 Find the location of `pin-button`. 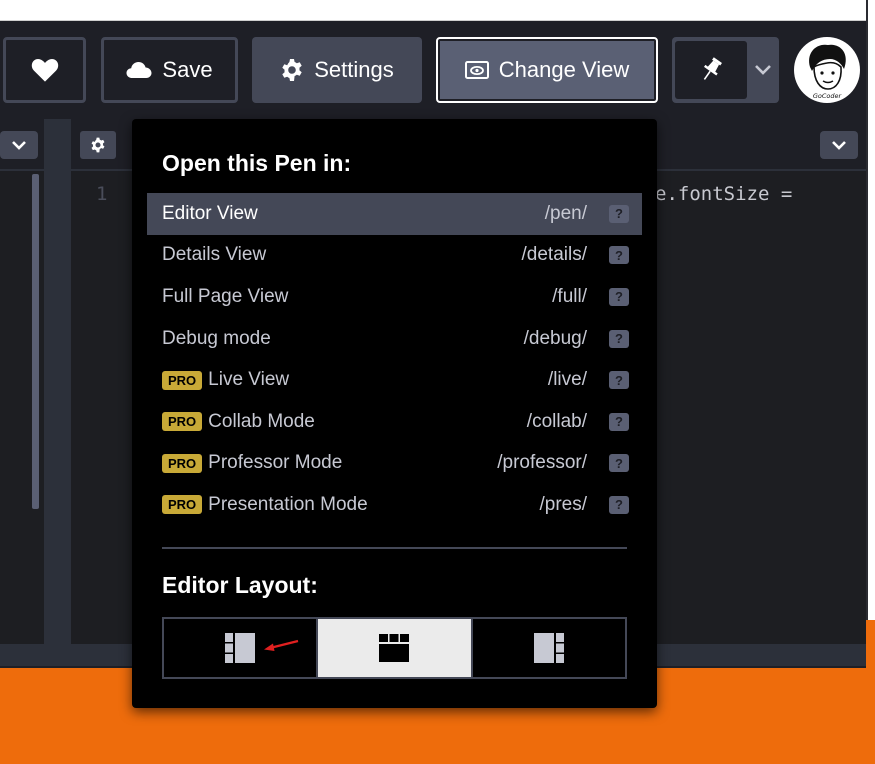

pin-button is located at coordinates (711, 70).